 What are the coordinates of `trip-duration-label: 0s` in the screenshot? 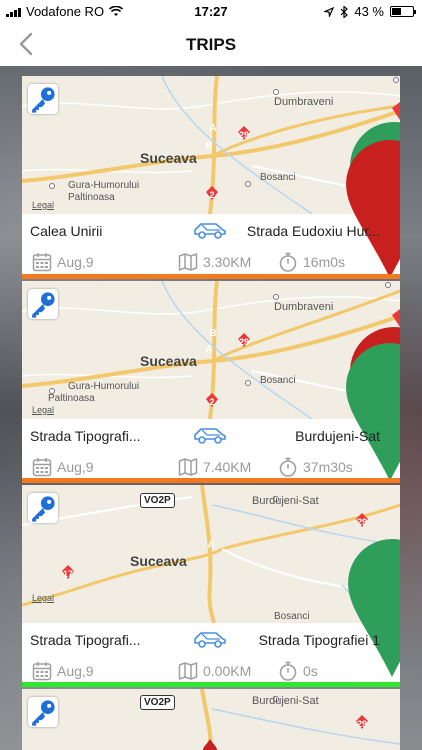 It's located at (310, 671).